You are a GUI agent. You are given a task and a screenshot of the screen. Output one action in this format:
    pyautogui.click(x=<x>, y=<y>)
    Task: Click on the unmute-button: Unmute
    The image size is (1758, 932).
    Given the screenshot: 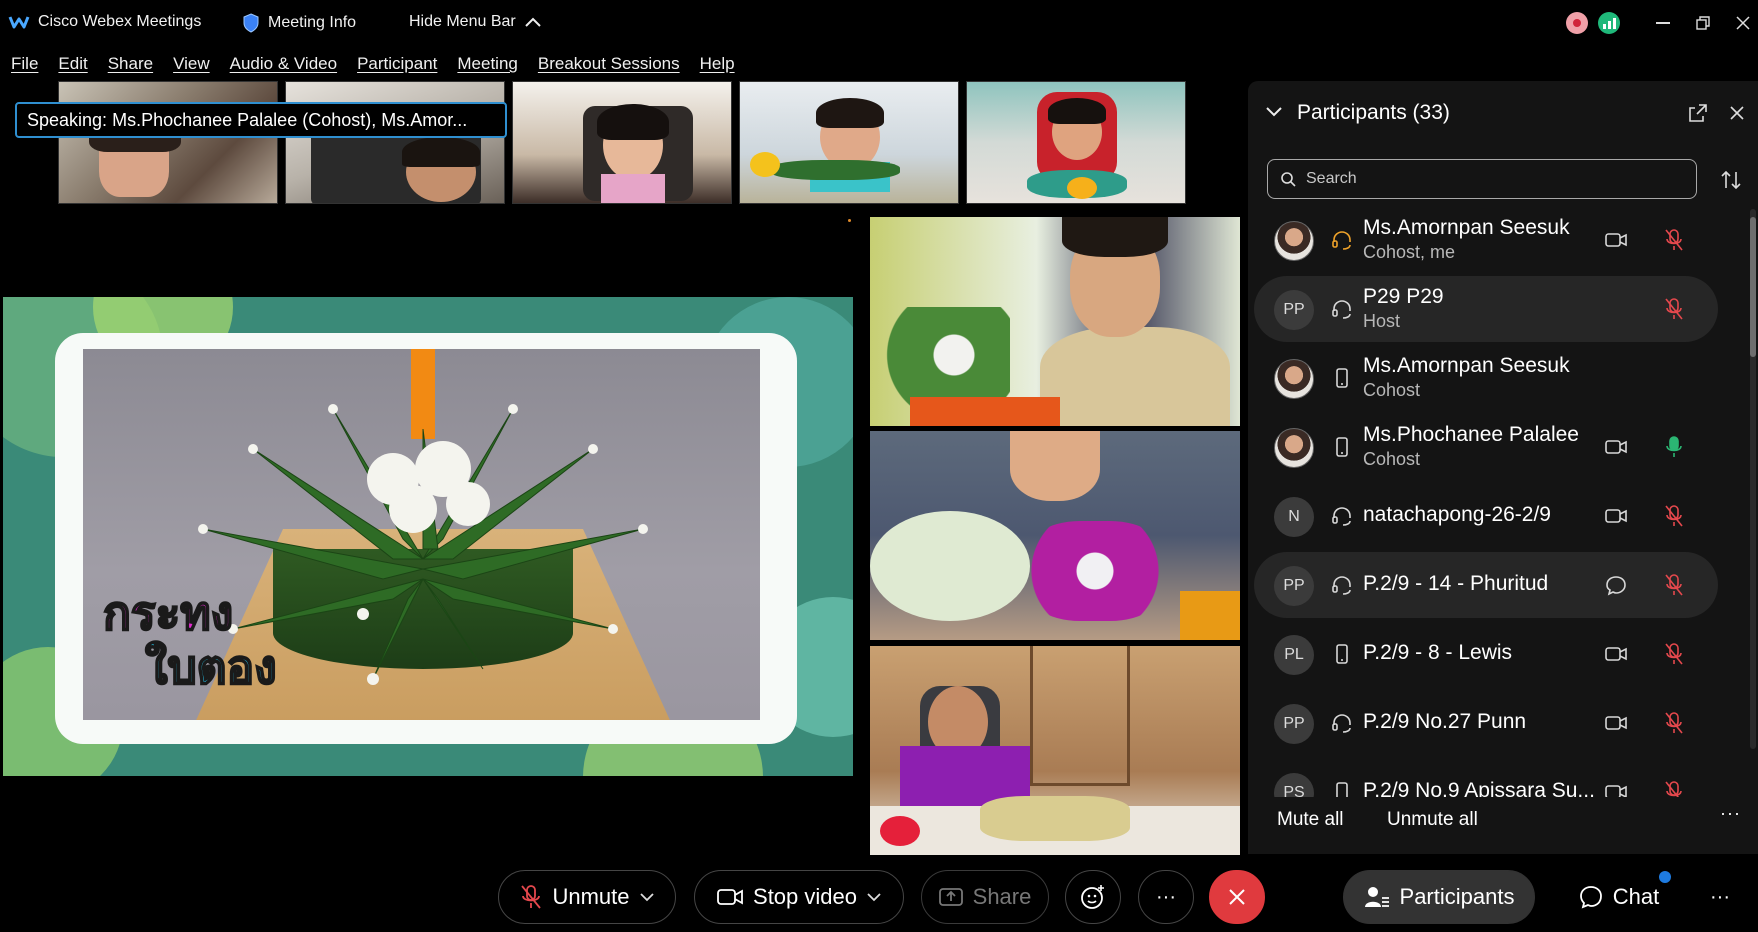 What is the action you would take?
    pyautogui.click(x=587, y=897)
    